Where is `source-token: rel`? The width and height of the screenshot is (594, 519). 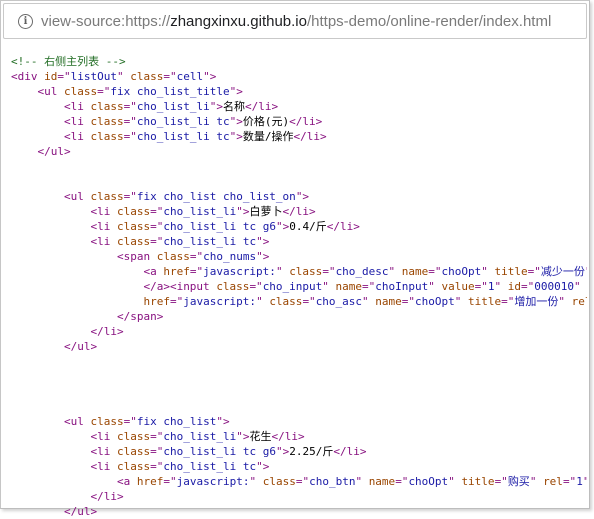
source-token: rel is located at coordinates (579, 301).